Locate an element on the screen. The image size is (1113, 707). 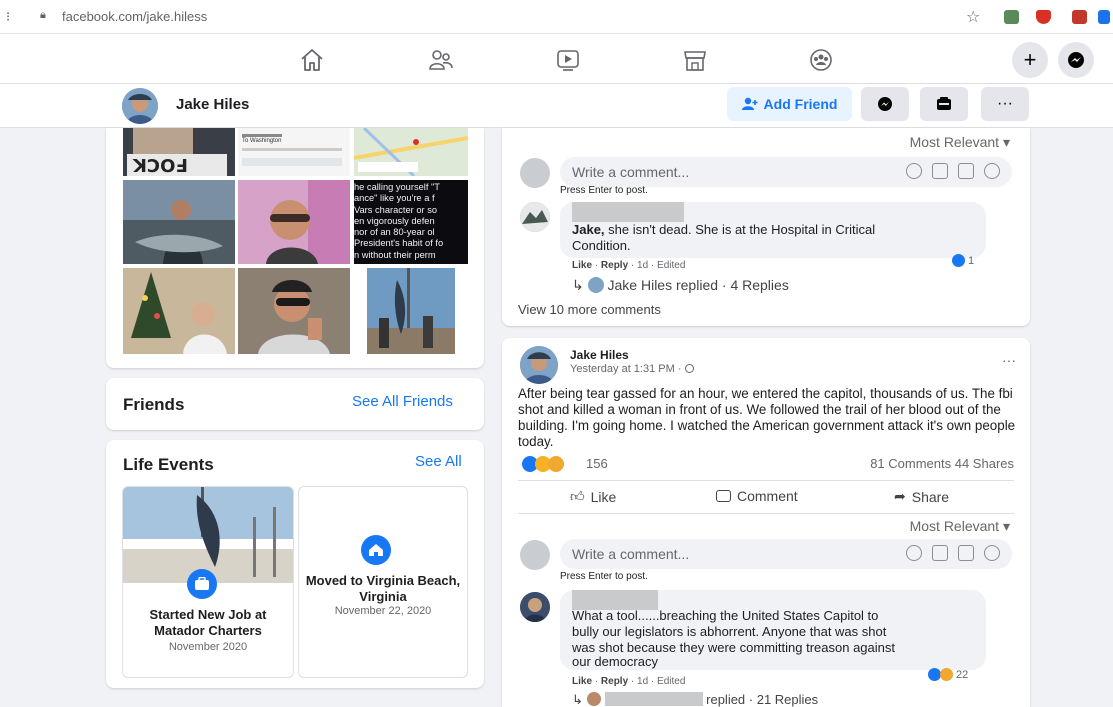
comment-reactions: 22 is located at coordinates (948, 674).